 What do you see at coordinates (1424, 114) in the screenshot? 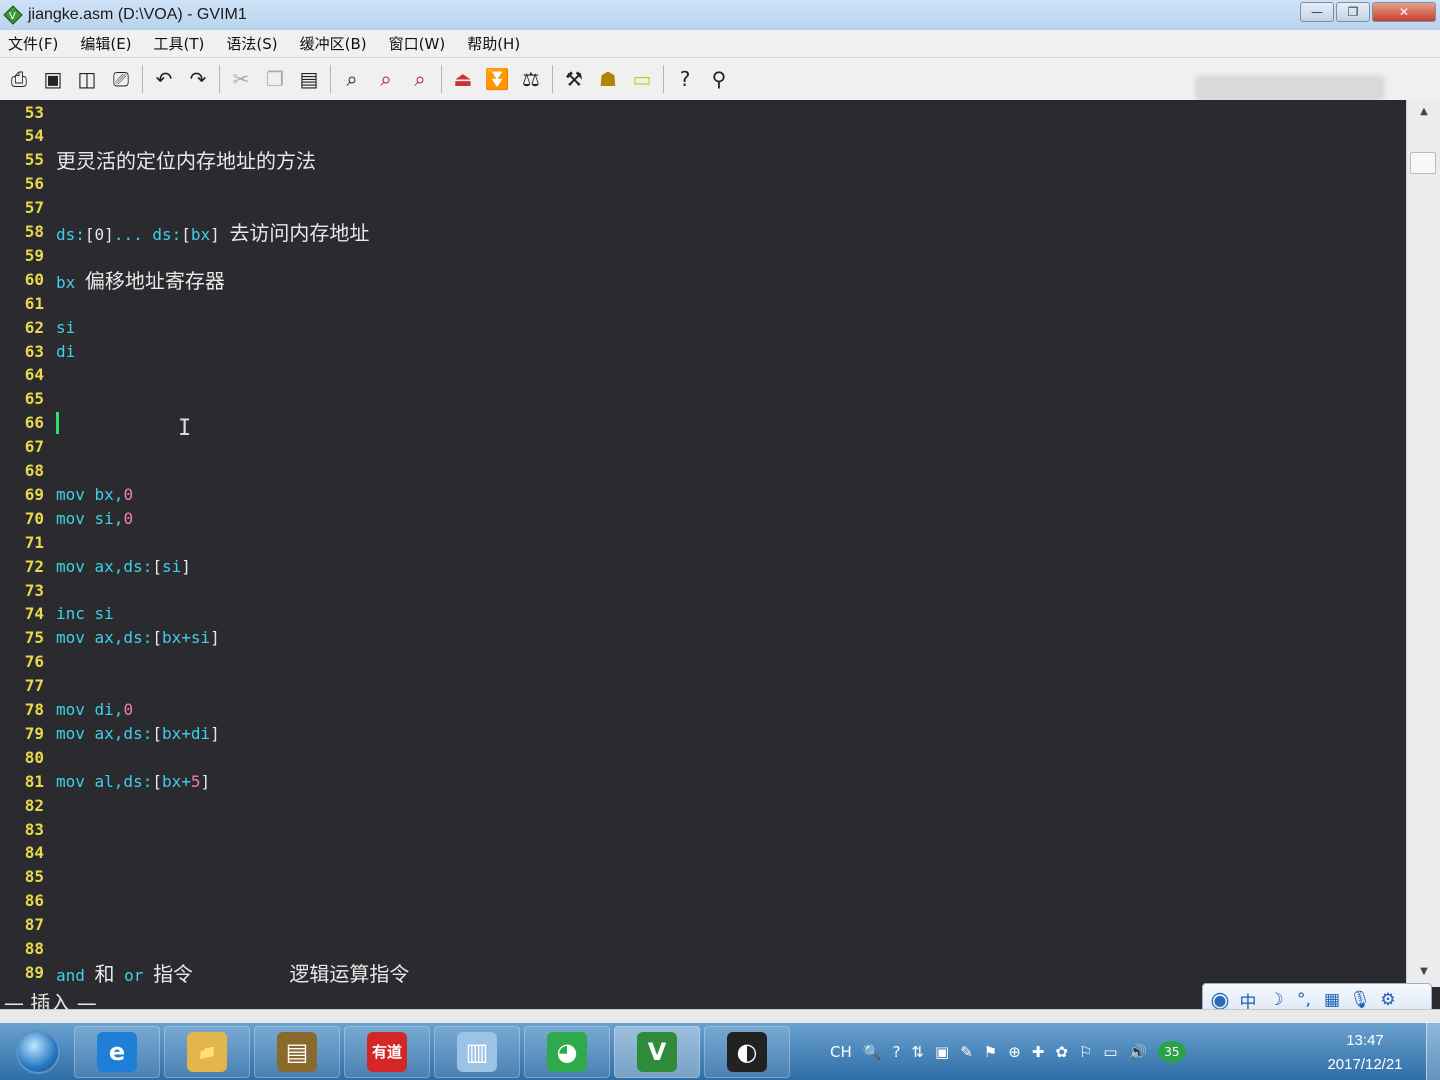
I see `scroll-up-arrow-icon: ▲` at bounding box center [1424, 114].